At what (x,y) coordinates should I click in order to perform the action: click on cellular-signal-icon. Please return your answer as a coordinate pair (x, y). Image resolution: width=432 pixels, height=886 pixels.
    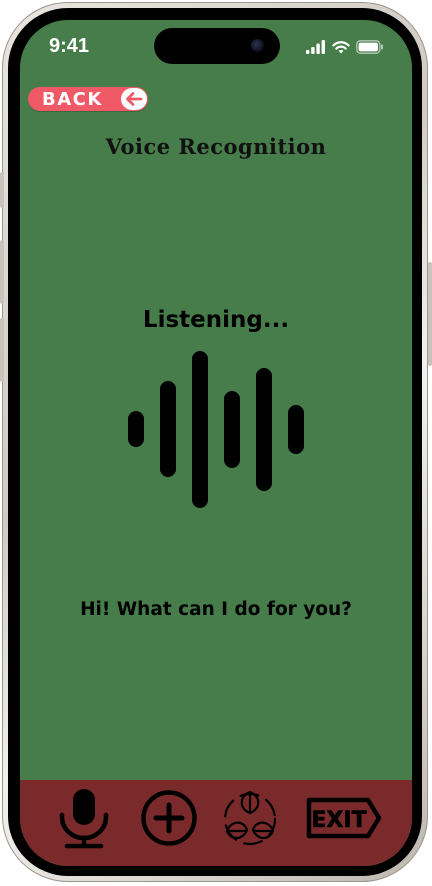
    Looking at the image, I should click on (315, 47).